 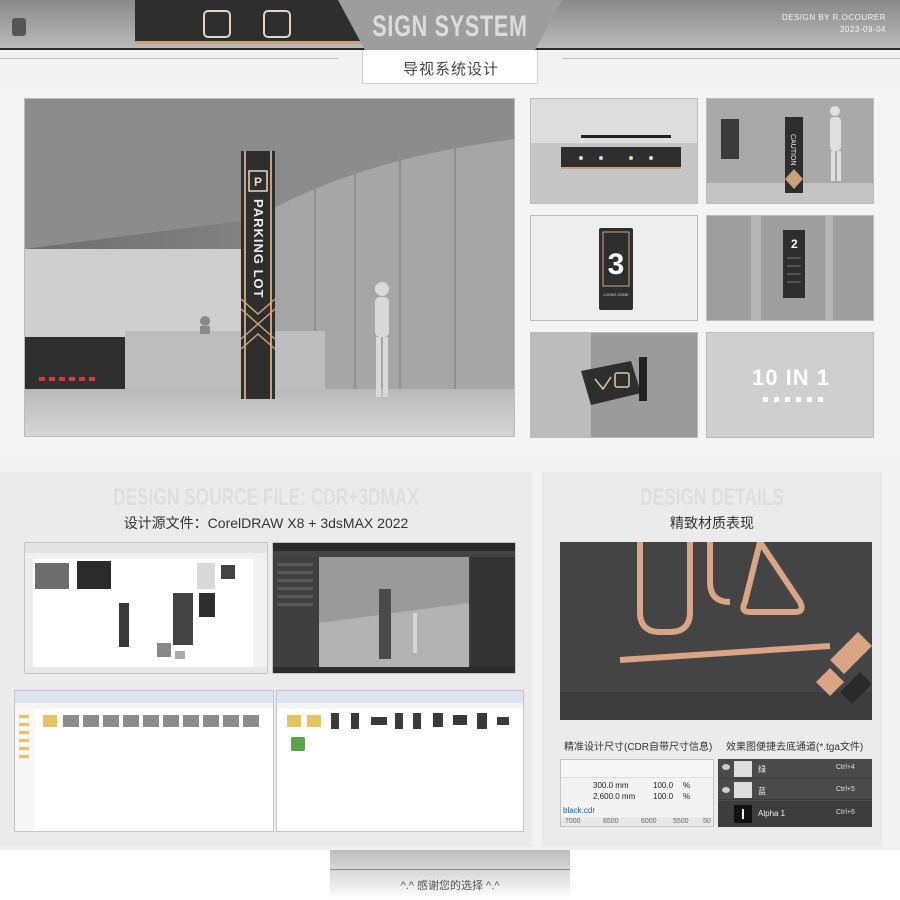 What do you see at coordinates (712, 523) in the screenshot?
I see `details-caption: 精致材质表现` at bounding box center [712, 523].